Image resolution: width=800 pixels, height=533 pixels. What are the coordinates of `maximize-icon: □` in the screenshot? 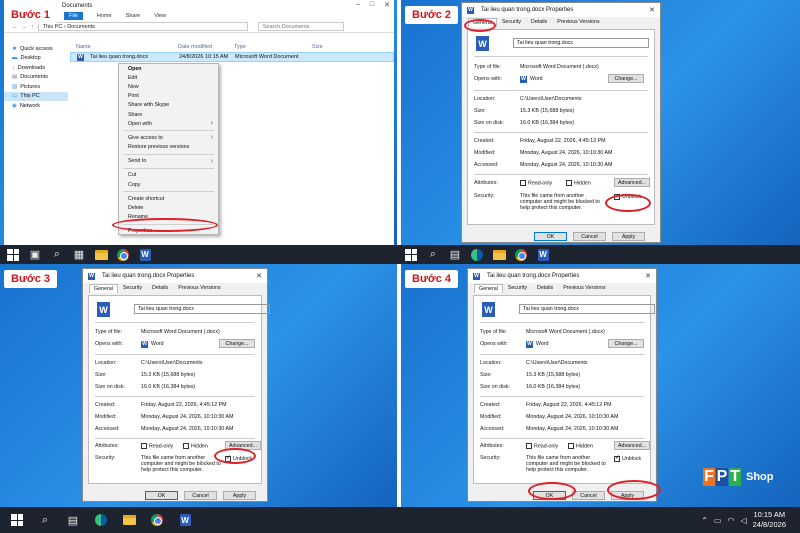 It's located at (372, 5).